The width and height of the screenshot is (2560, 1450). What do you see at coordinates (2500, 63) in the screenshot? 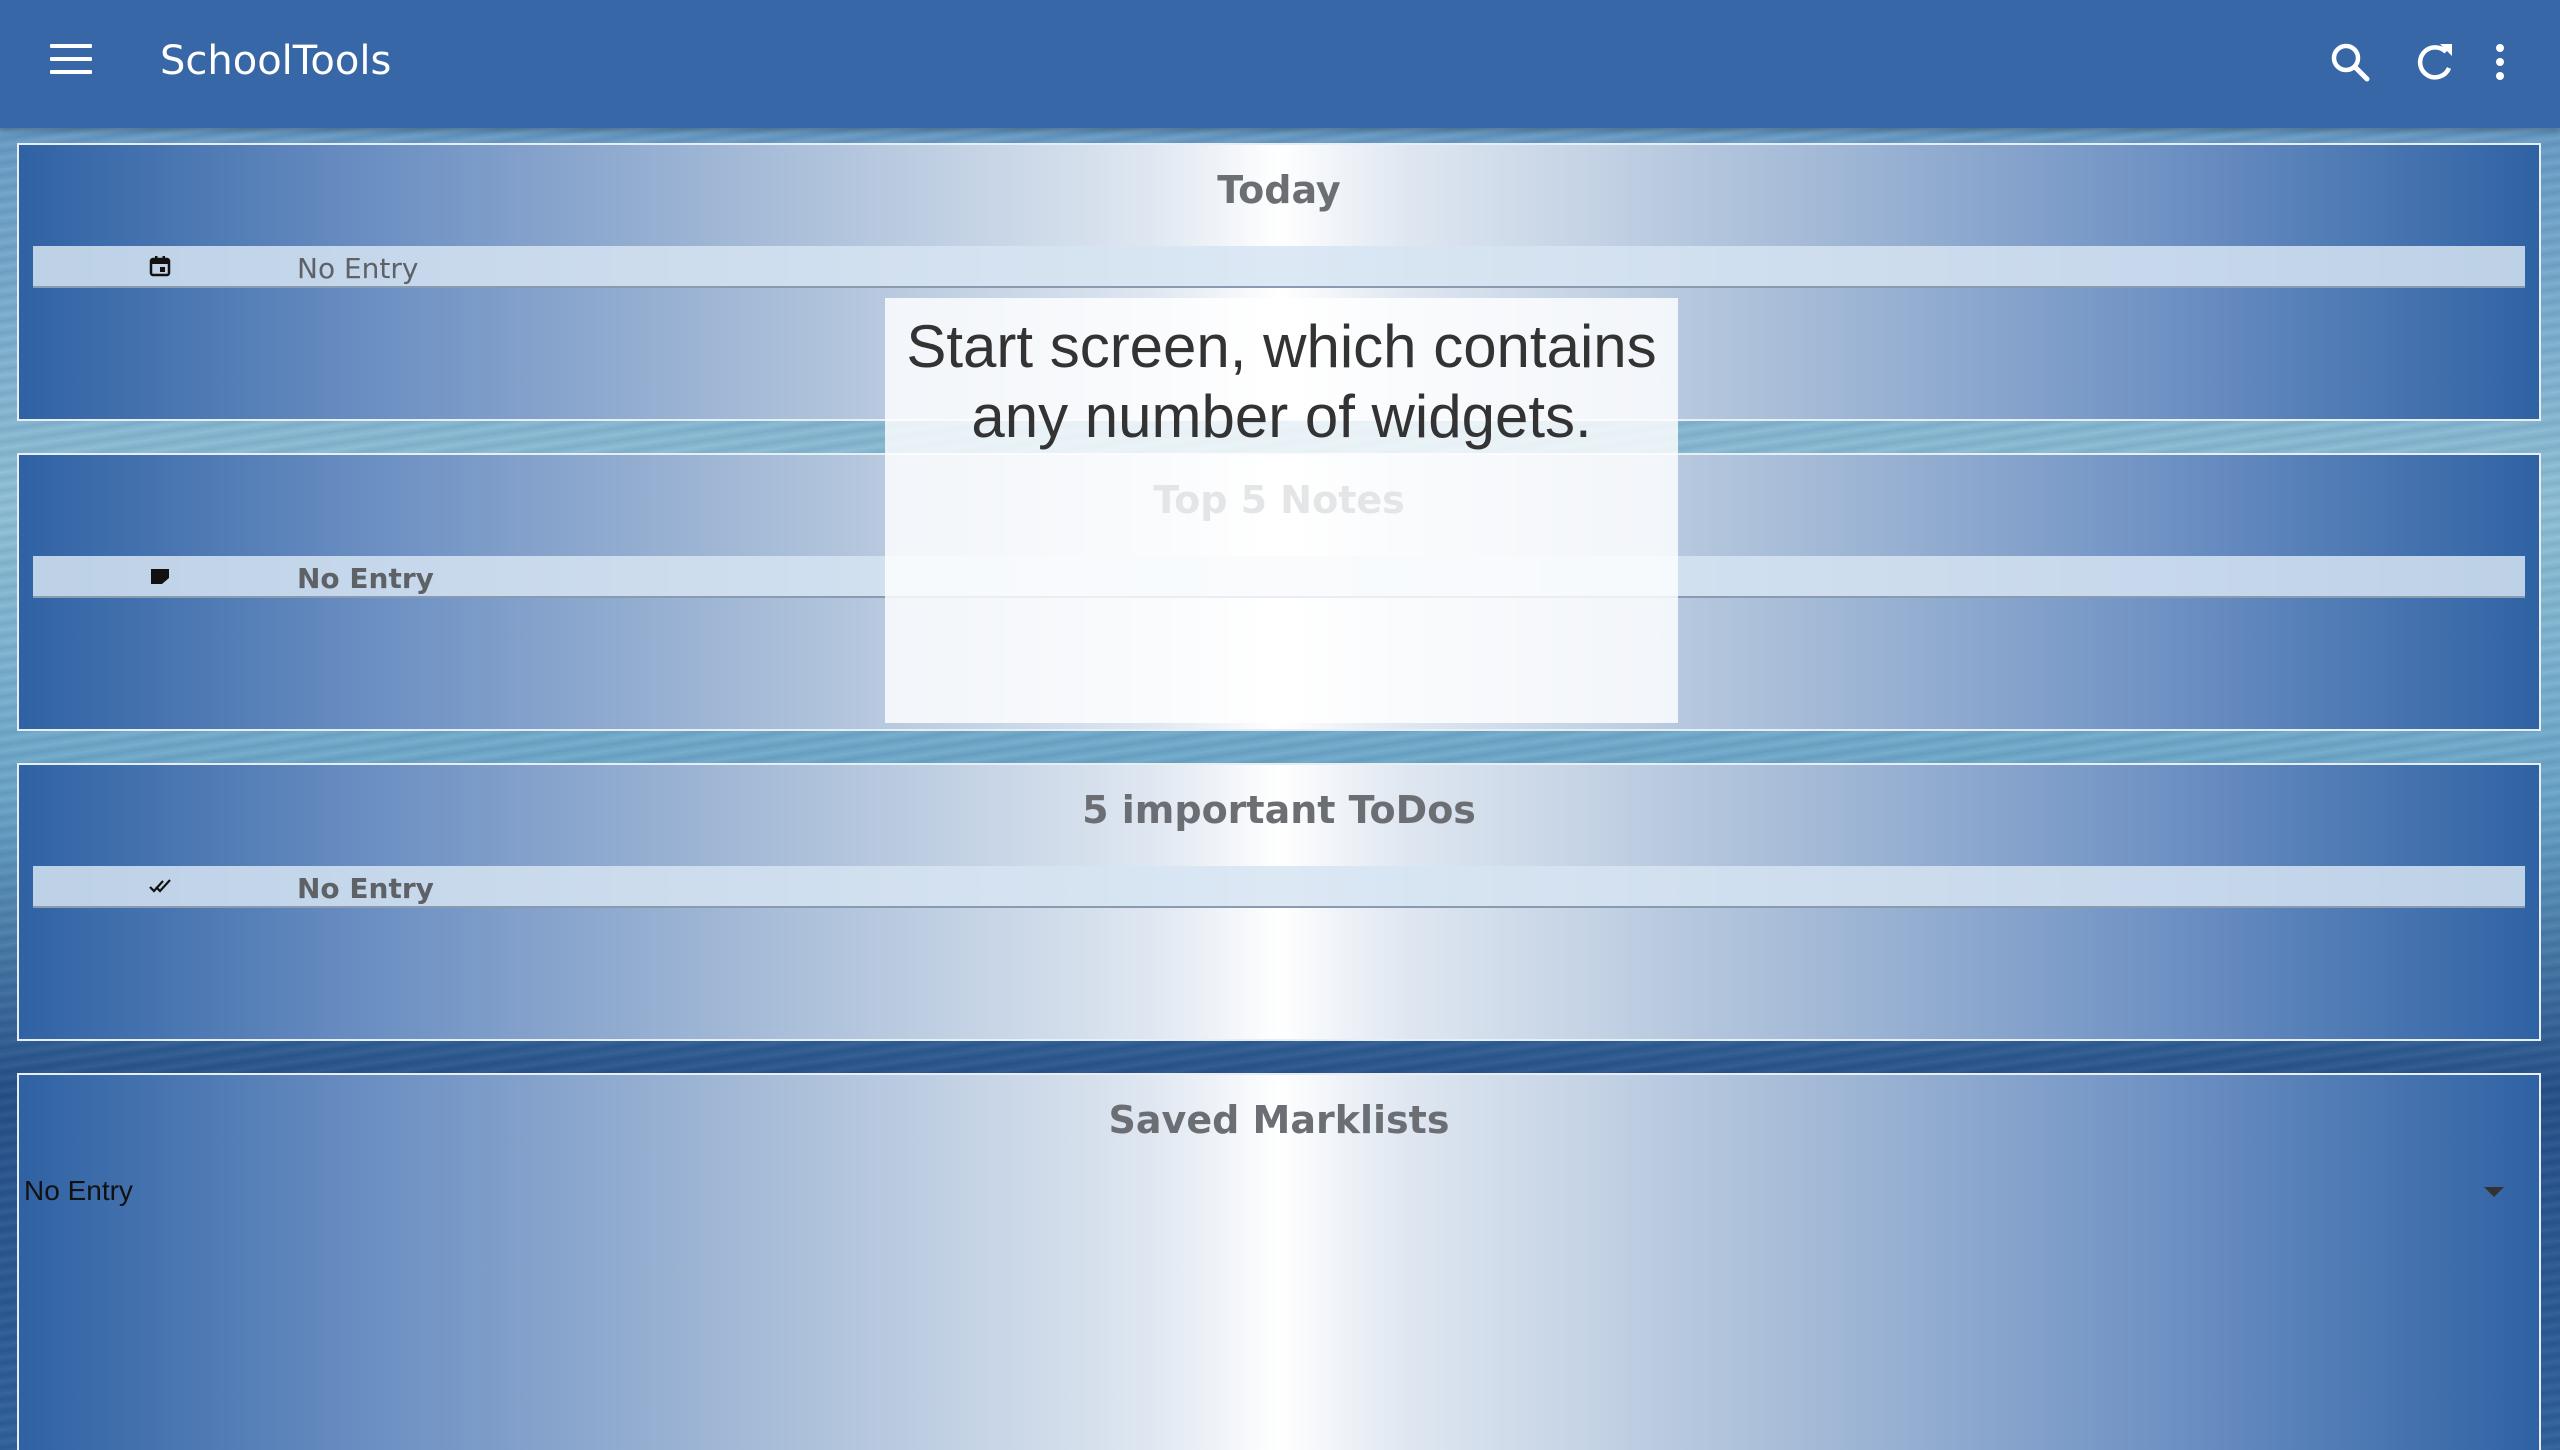
I see `more-vert-icon` at bounding box center [2500, 63].